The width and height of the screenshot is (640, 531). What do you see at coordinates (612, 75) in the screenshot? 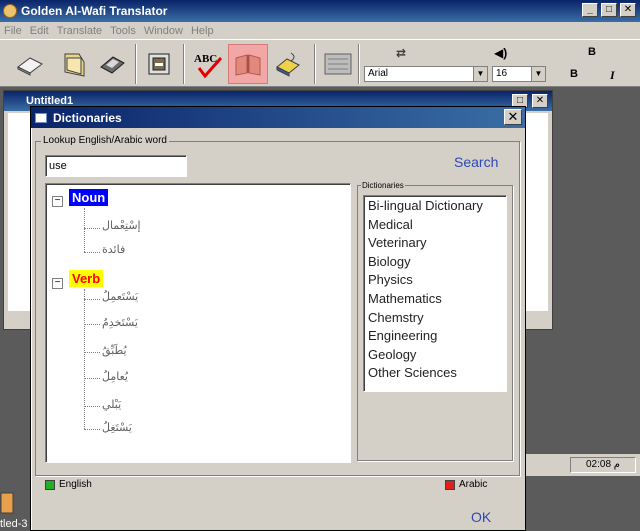
I see `italic-button: I` at bounding box center [612, 75].